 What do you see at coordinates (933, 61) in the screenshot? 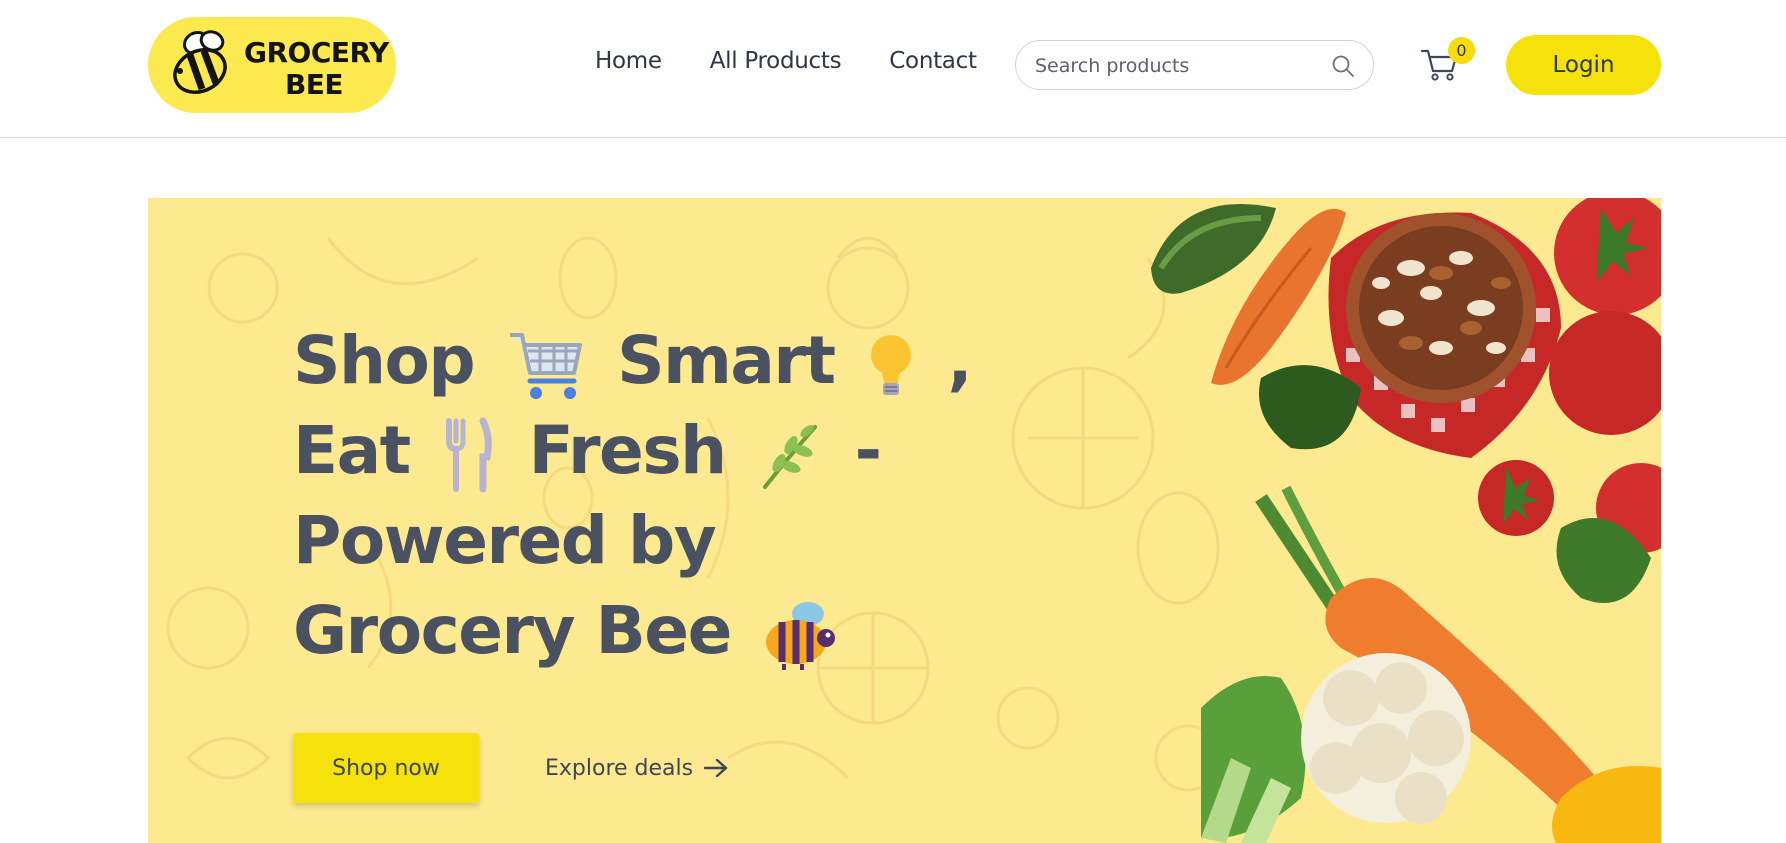
I see `nav-contact: Contact` at bounding box center [933, 61].